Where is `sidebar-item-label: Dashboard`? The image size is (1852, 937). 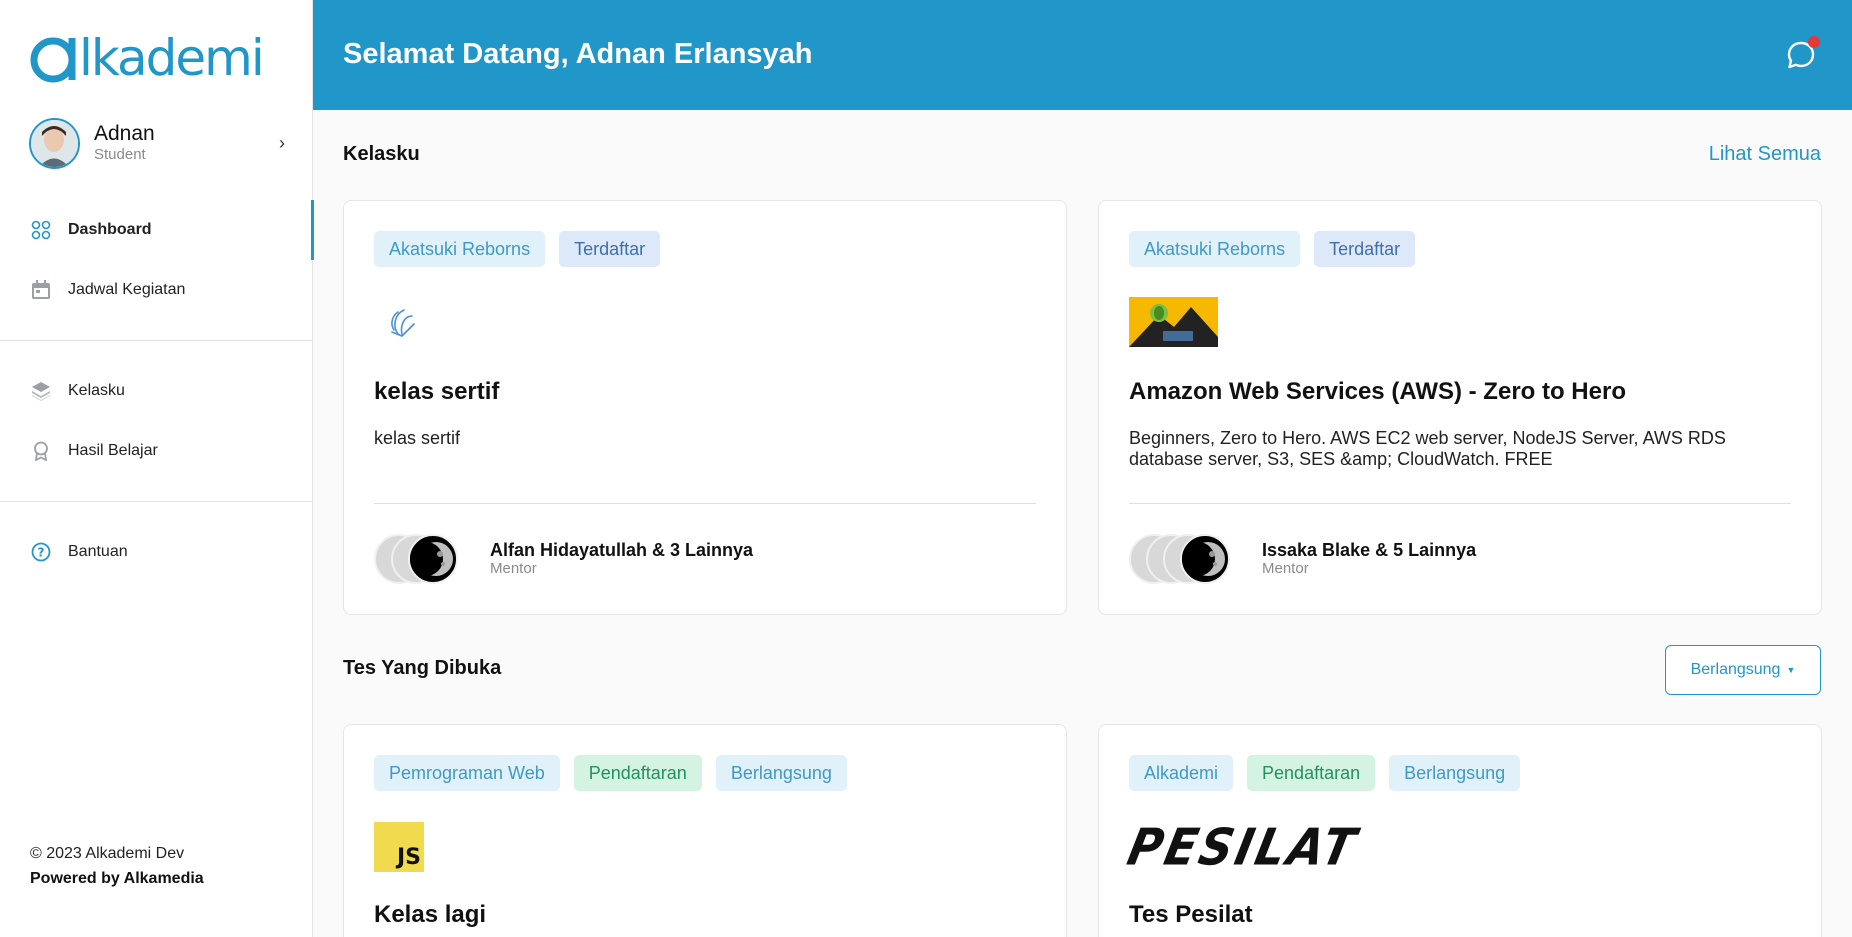 sidebar-item-label: Dashboard is located at coordinates (110, 229).